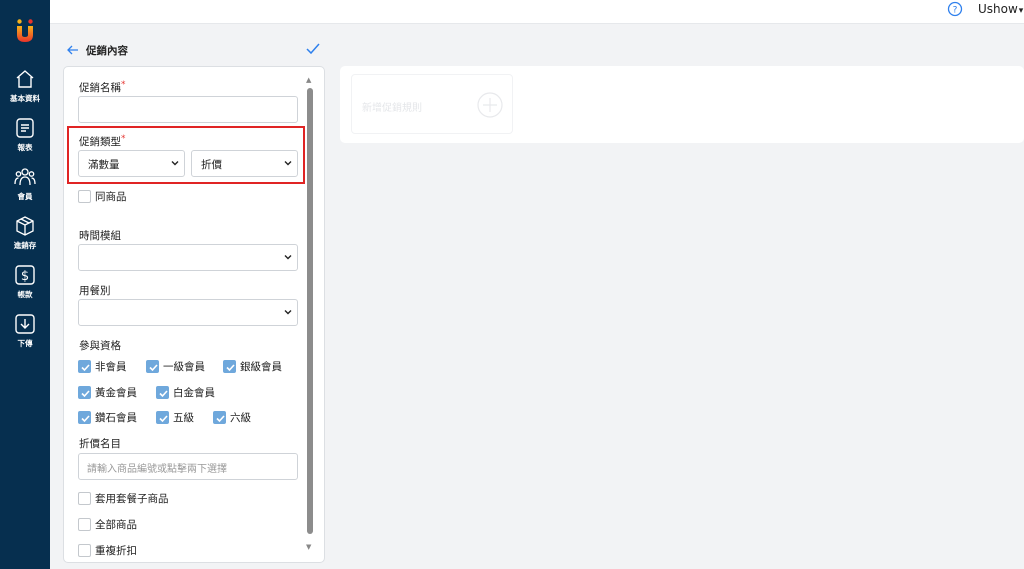 Image resolution: width=1024 pixels, height=569 pixels. What do you see at coordinates (157, 469) in the screenshot?
I see `discount-items-placeholder: 請輸入商品編號或點擊兩下選擇` at bounding box center [157, 469].